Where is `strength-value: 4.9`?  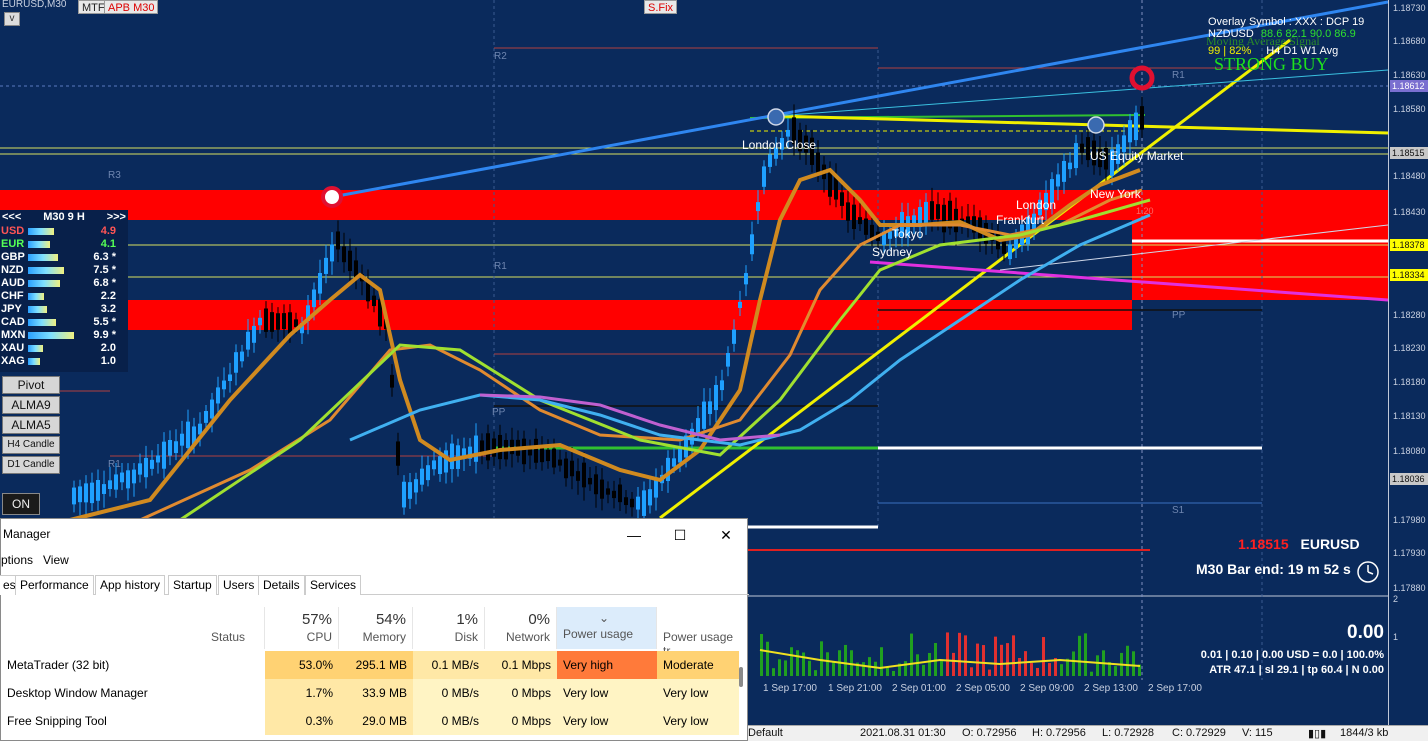
strength-value: 4.9 is located at coordinates (108, 231).